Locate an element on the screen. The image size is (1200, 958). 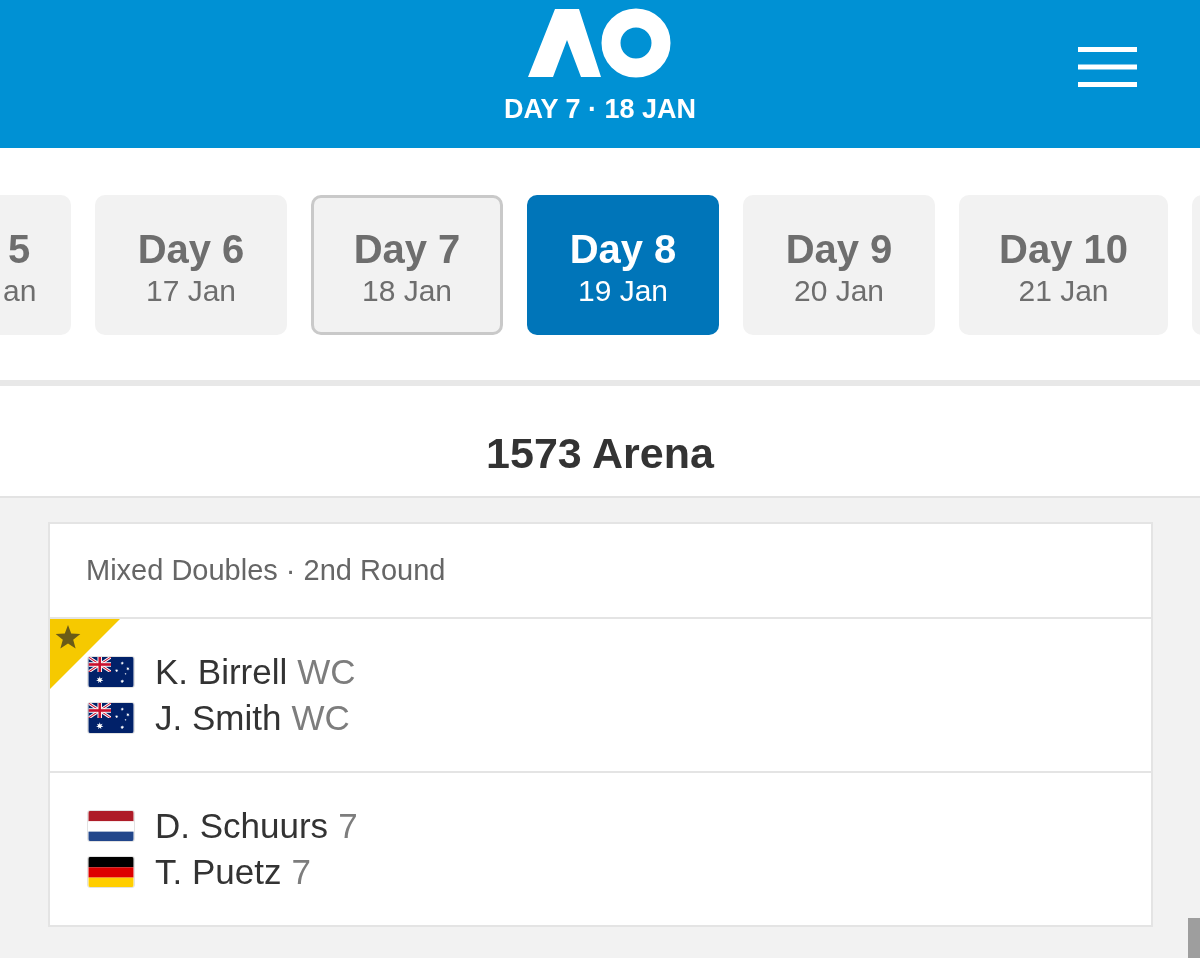
netherlands-flag-icon is located at coordinates (111, 826).